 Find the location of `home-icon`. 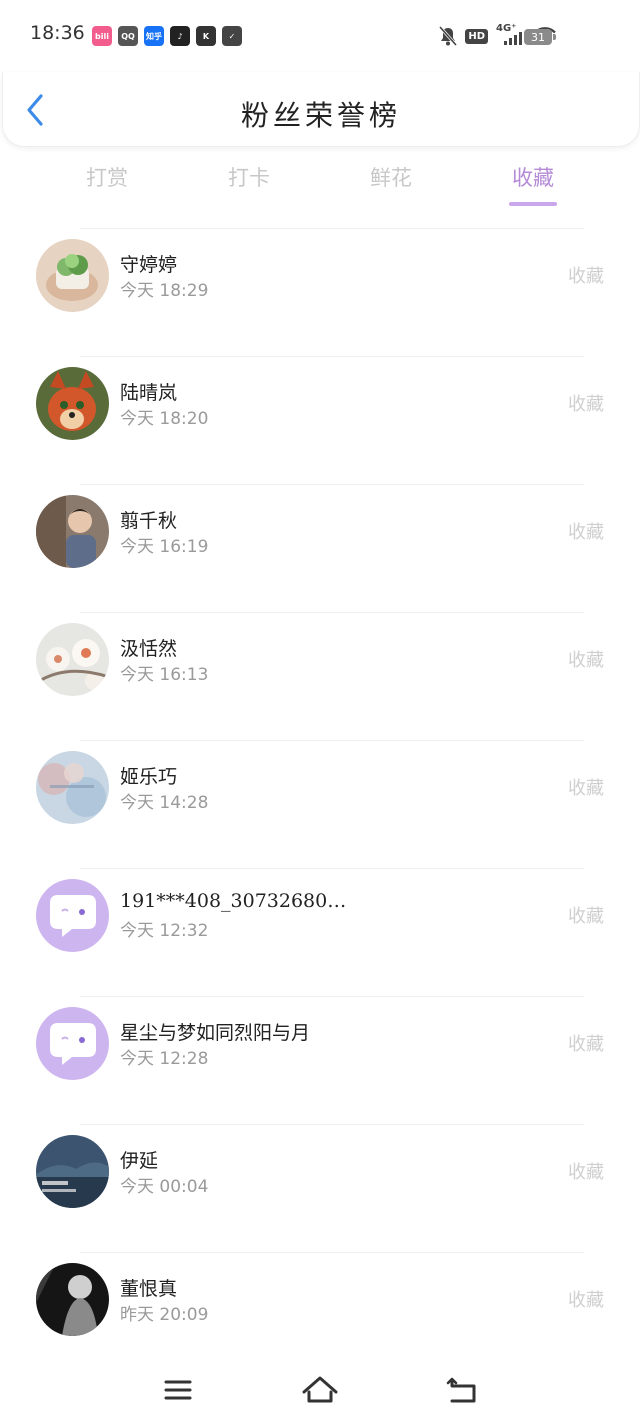

home-icon is located at coordinates (320, 1389).